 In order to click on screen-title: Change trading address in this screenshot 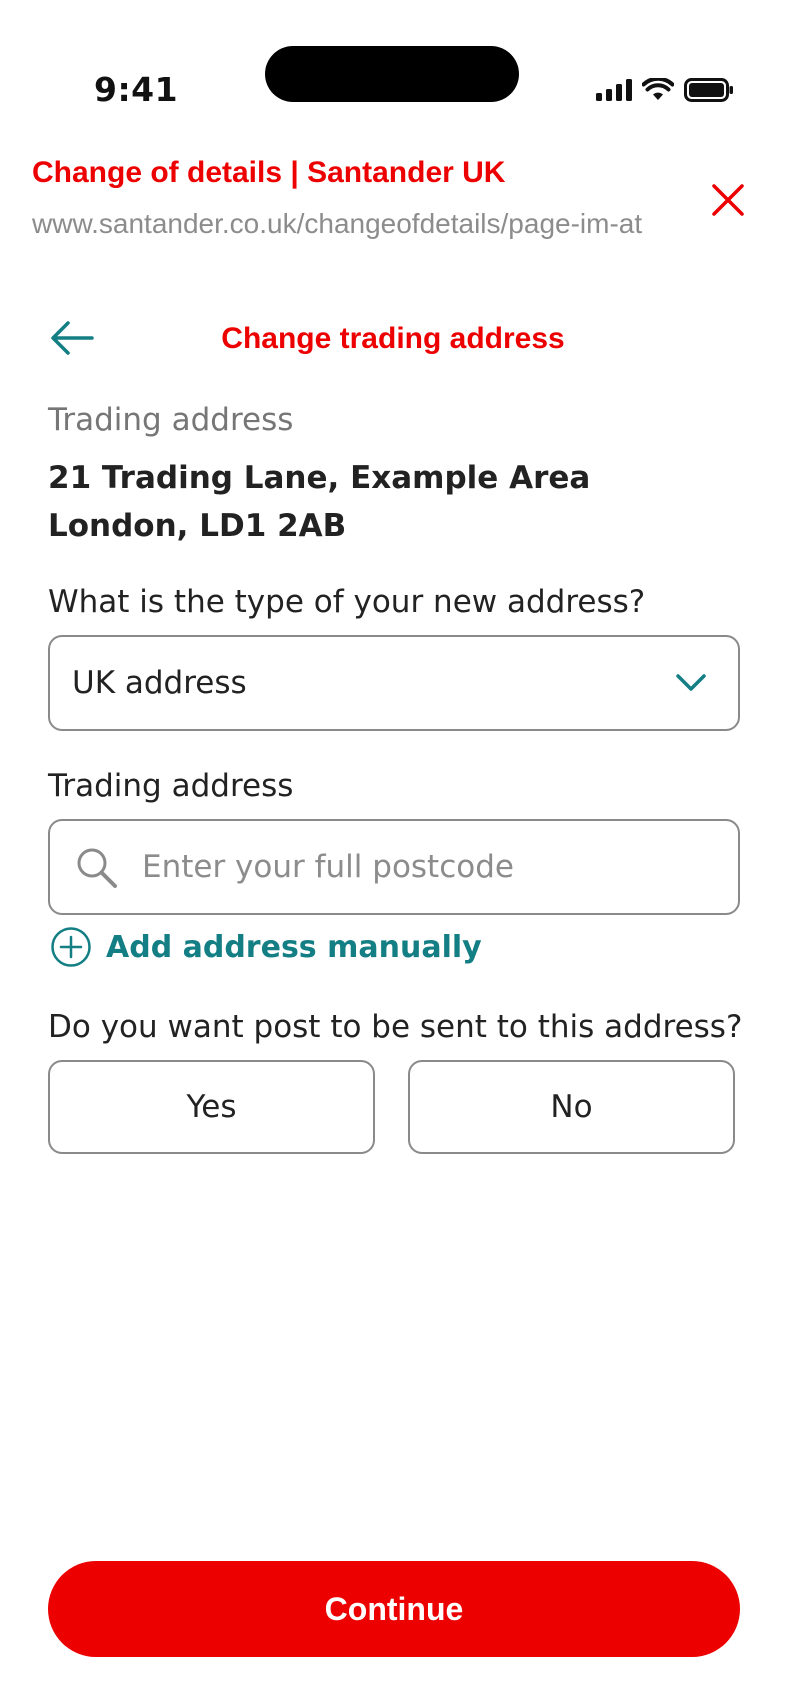, I will do `click(393, 338)`.